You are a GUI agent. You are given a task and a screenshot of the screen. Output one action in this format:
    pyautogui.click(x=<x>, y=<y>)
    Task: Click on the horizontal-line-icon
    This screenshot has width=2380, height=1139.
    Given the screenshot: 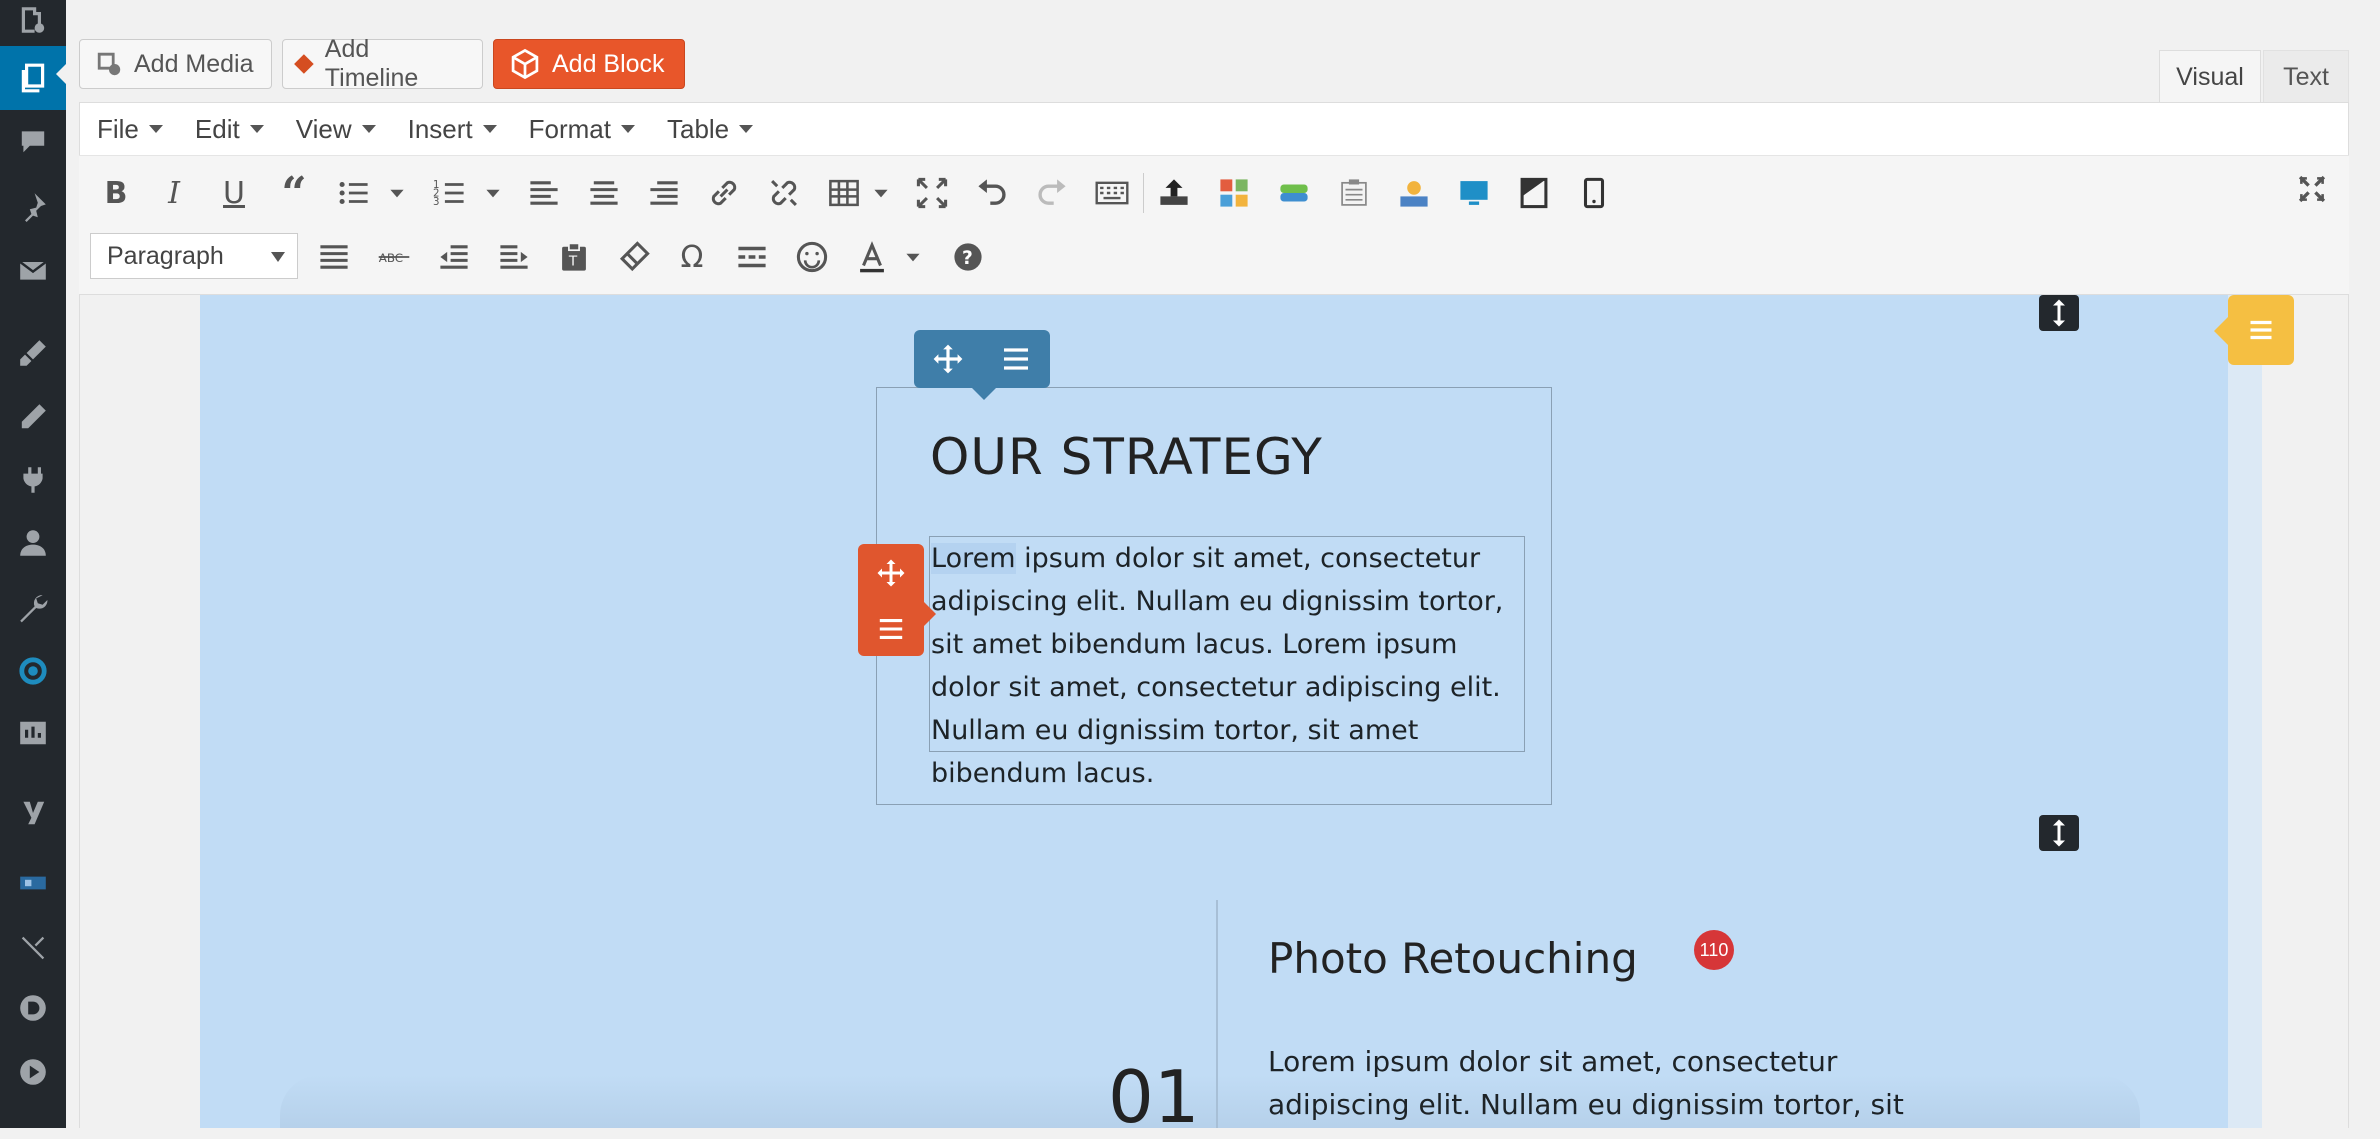 What is the action you would take?
    pyautogui.click(x=752, y=257)
    